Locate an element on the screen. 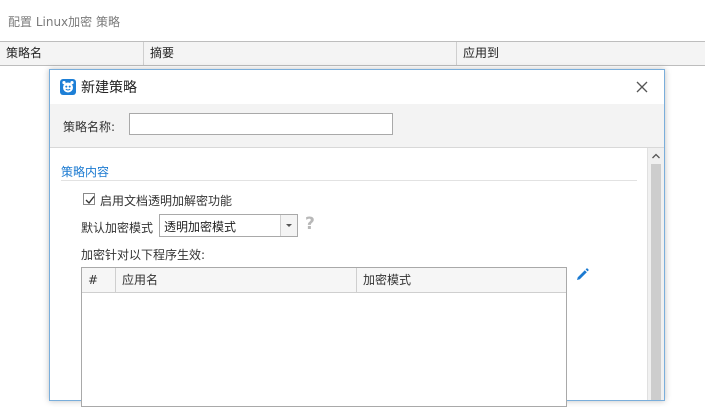  close-icon is located at coordinates (642, 87).